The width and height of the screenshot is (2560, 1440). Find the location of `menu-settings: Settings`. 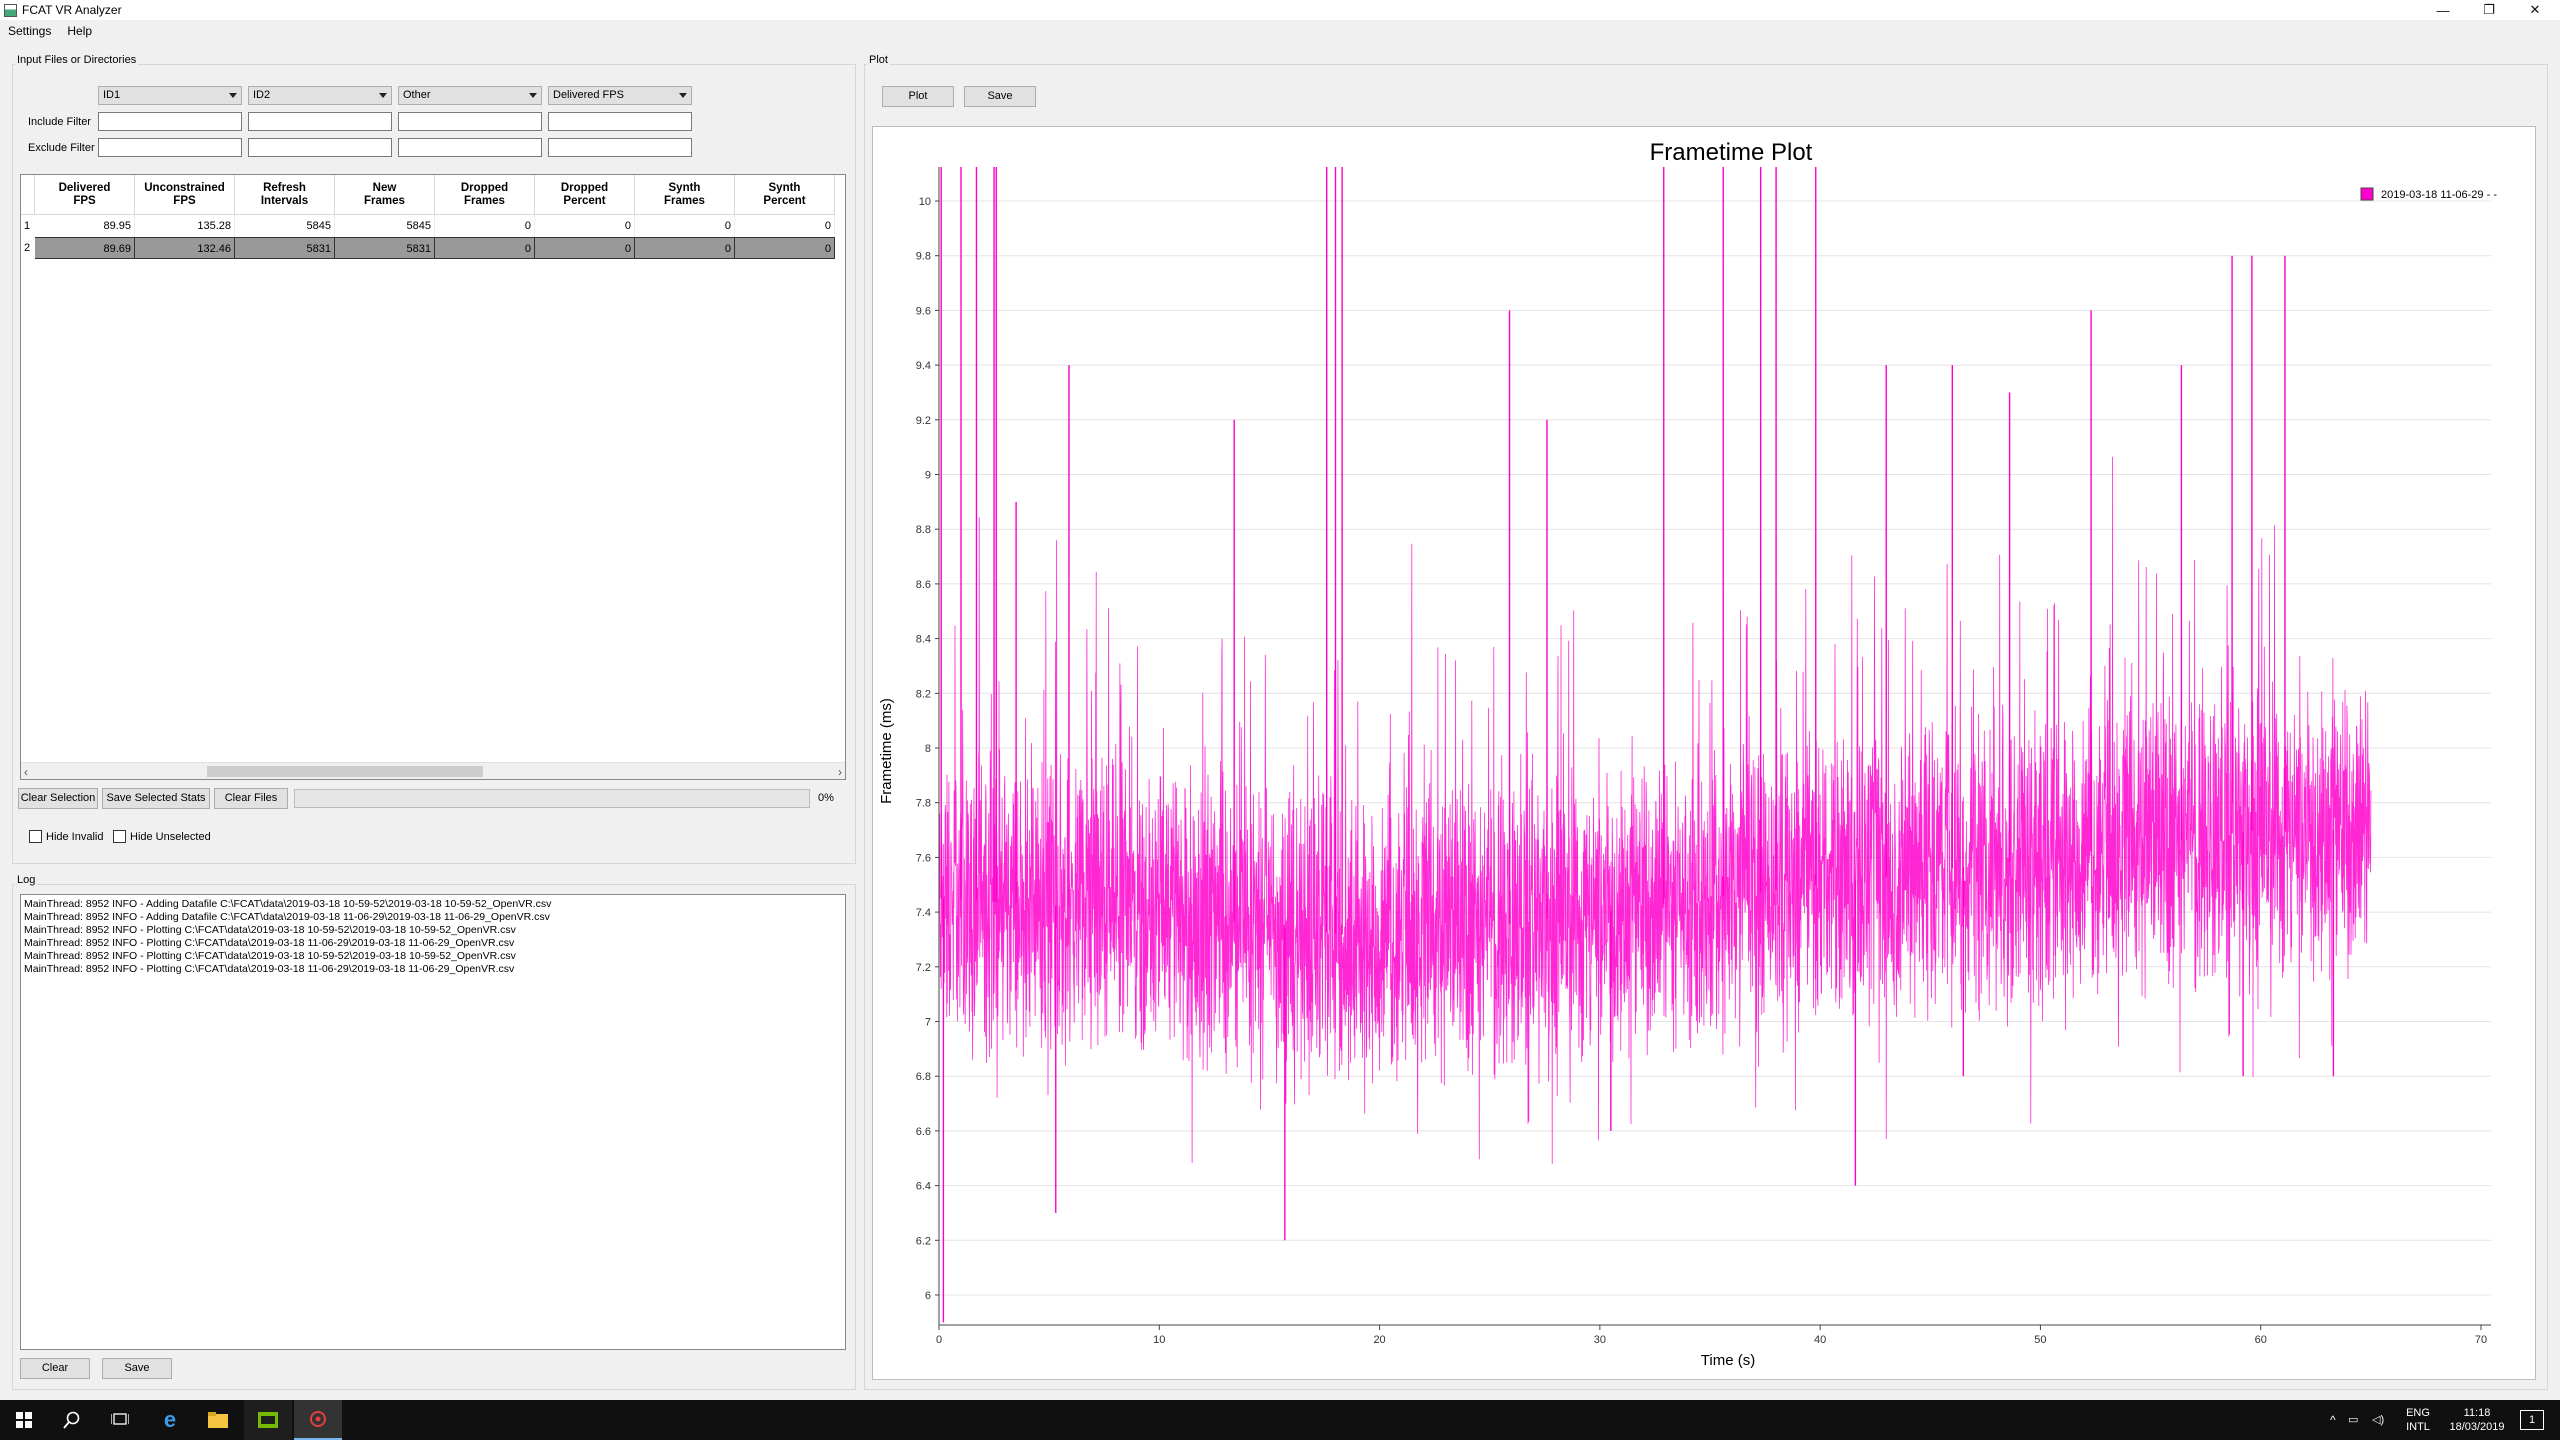

menu-settings: Settings is located at coordinates (29, 31).